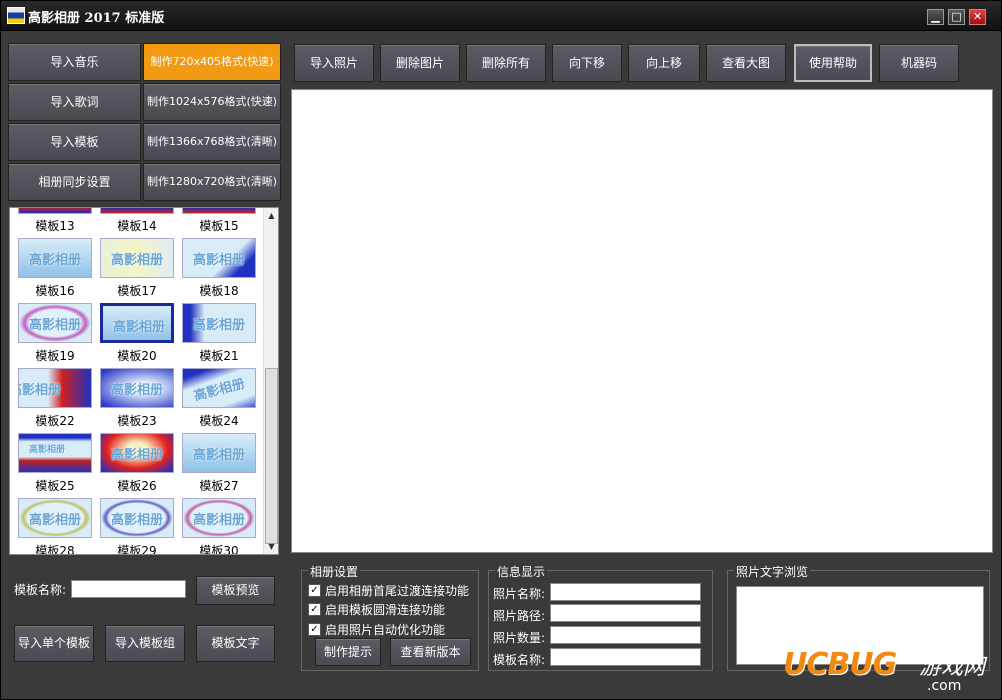 This screenshot has height=700, width=1002. What do you see at coordinates (385, 630) in the screenshot?
I see `opt-optimize-label: 启用照片自动优化功能` at bounding box center [385, 630].